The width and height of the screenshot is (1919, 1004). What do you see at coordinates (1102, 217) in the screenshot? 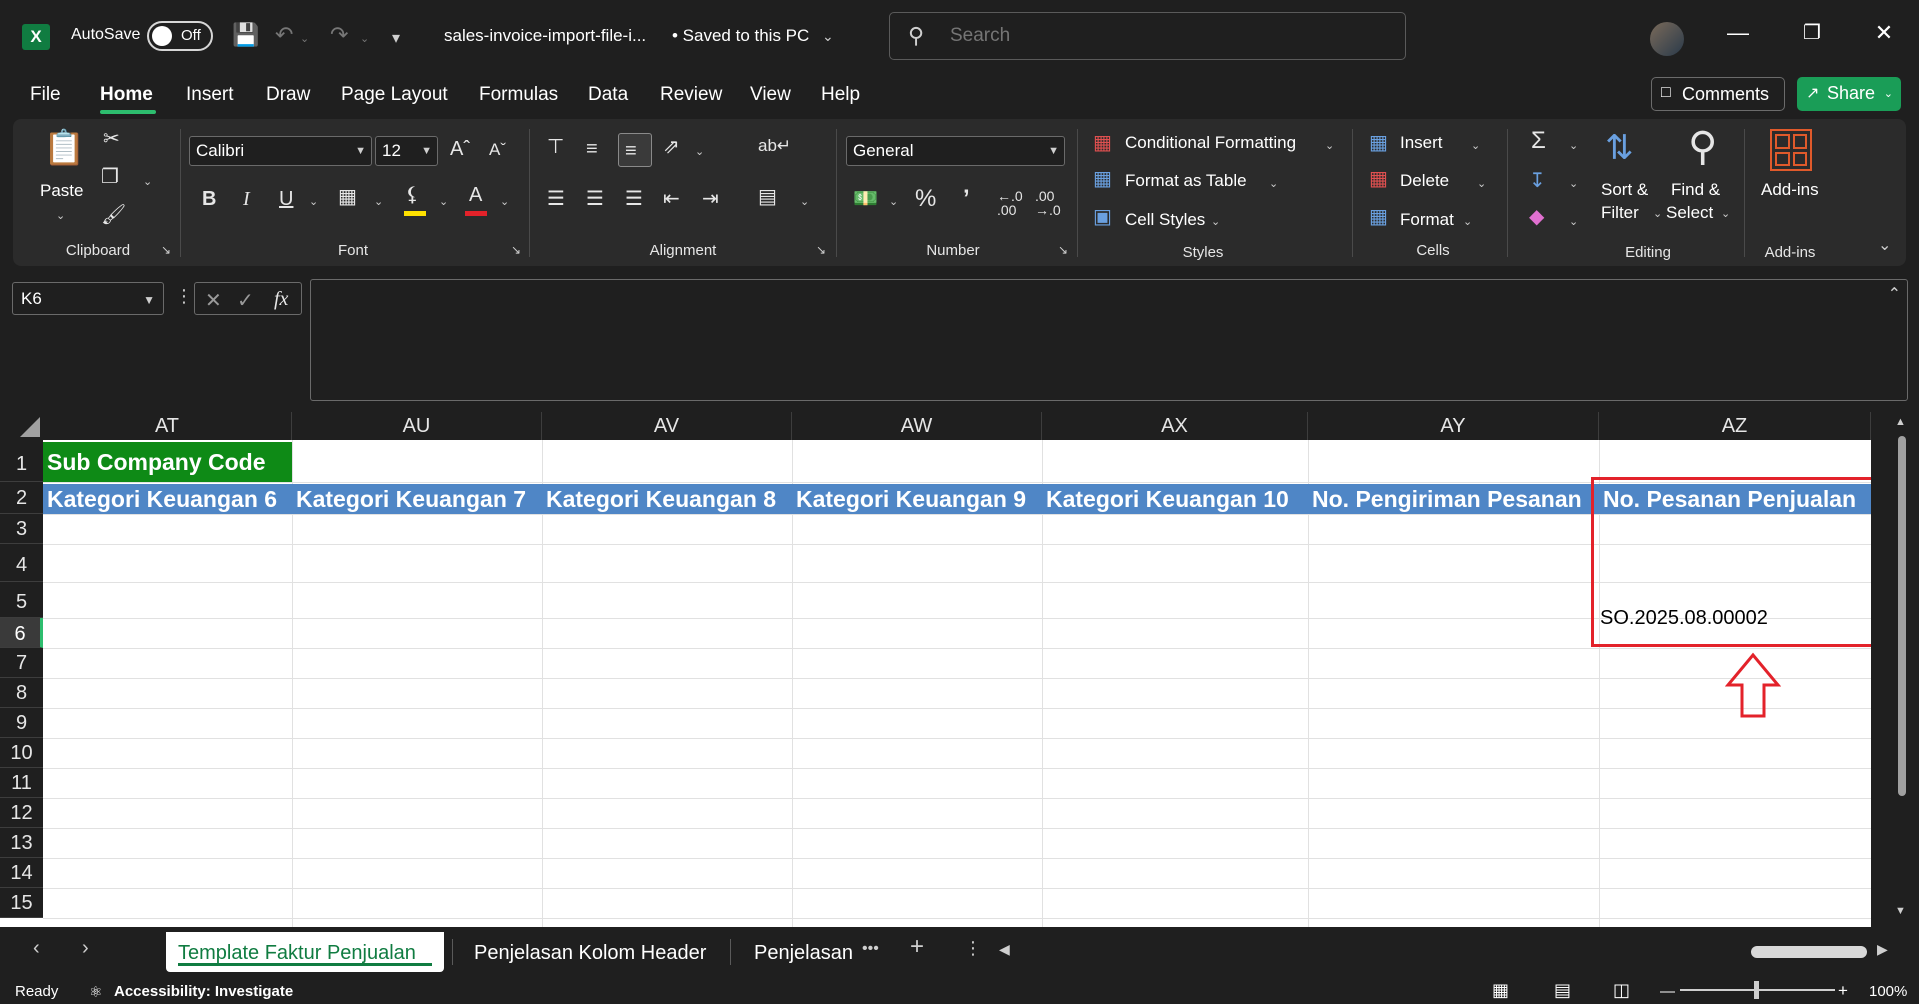
I see `cell-styles-icon: ▣` at bounding box center [1102, 217].